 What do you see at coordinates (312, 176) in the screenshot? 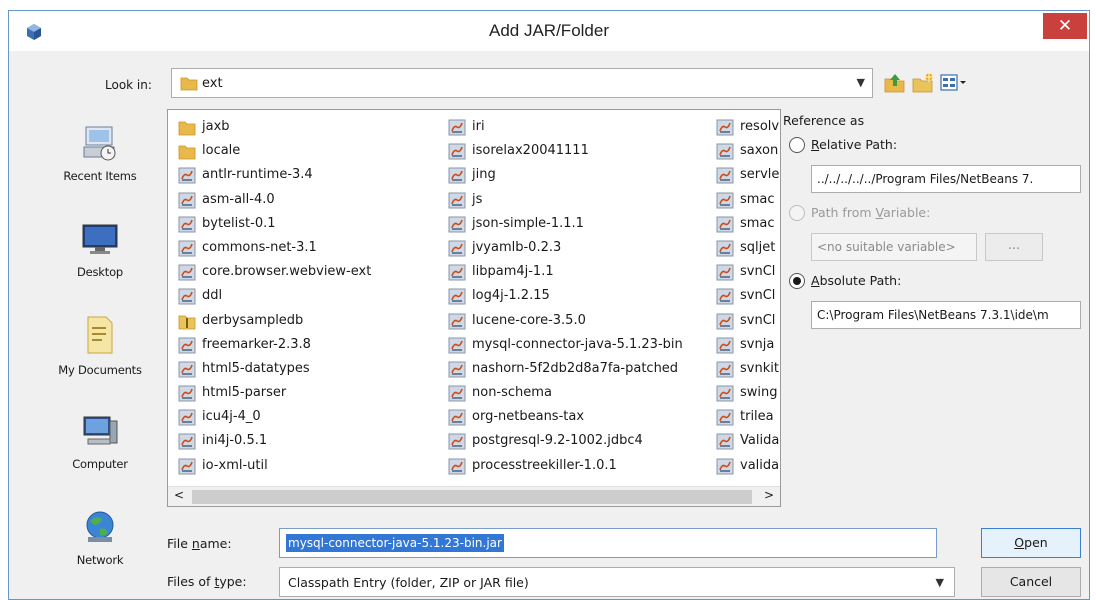
I see `file-list-item: antlr-runtime-3.4` at bounding box center [312, 176].